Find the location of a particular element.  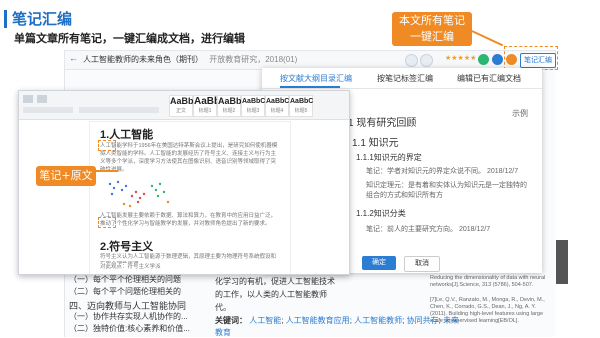

sample-label: 示例 is located at coordinates (520, 113).